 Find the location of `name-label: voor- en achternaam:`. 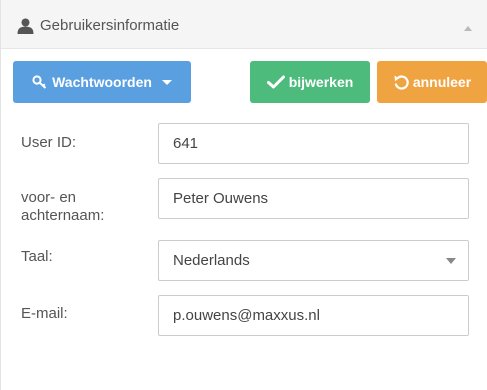

name-label: voor- en achternaam: is located at coordinates (62, 207).